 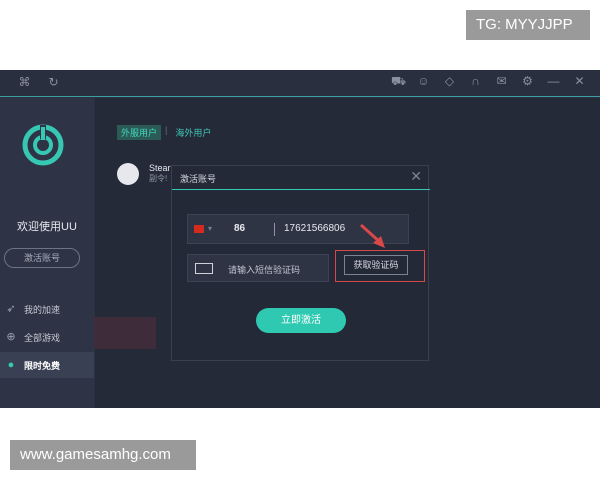 I want to click on settings-icon: ⚙, so click(x=527, y=81).